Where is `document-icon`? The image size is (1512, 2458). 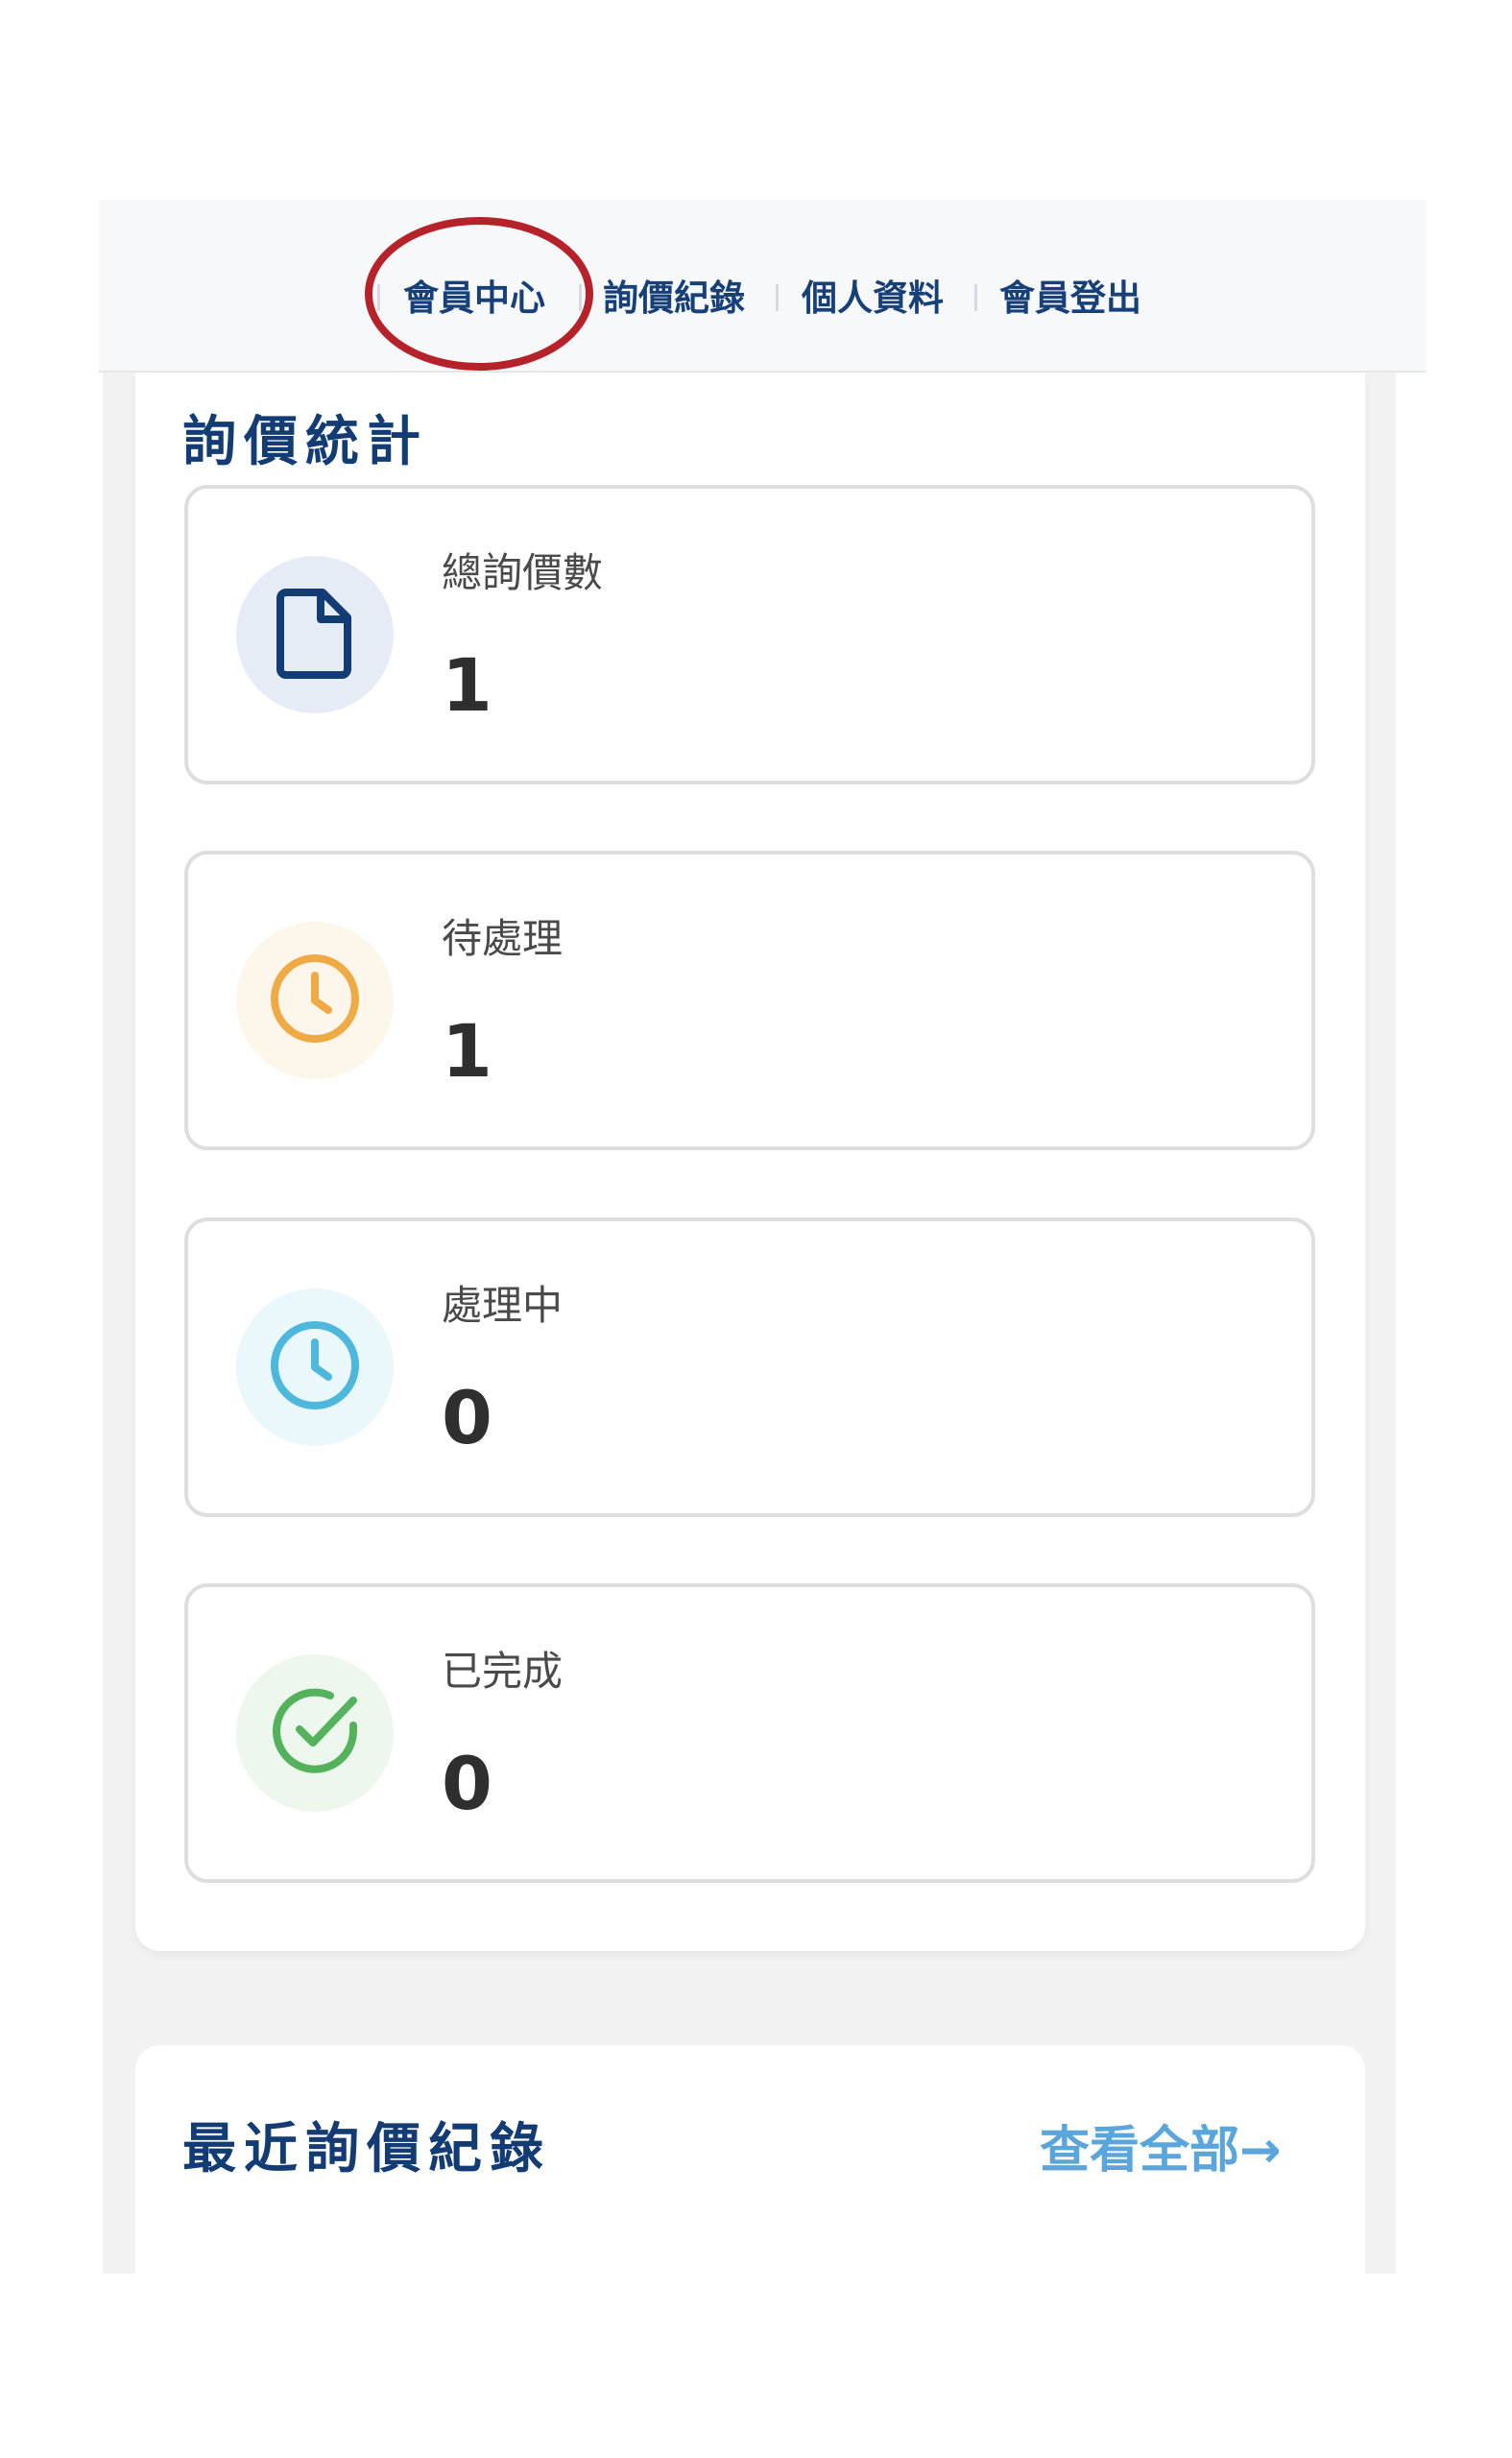
document-icon is located at coordinates (315, 635).